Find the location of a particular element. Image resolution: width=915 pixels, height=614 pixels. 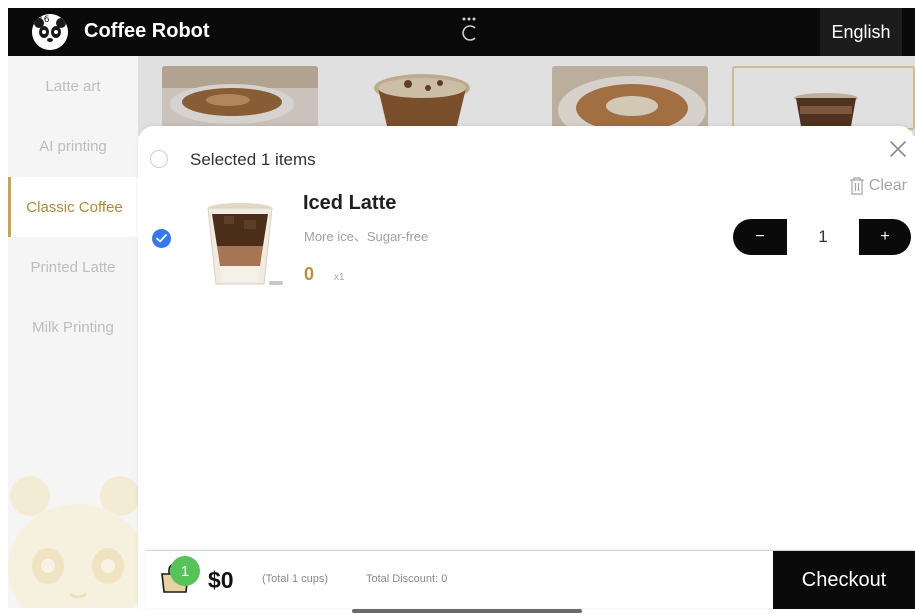

quantity-value: 1 is located at coordinates (823, 237).